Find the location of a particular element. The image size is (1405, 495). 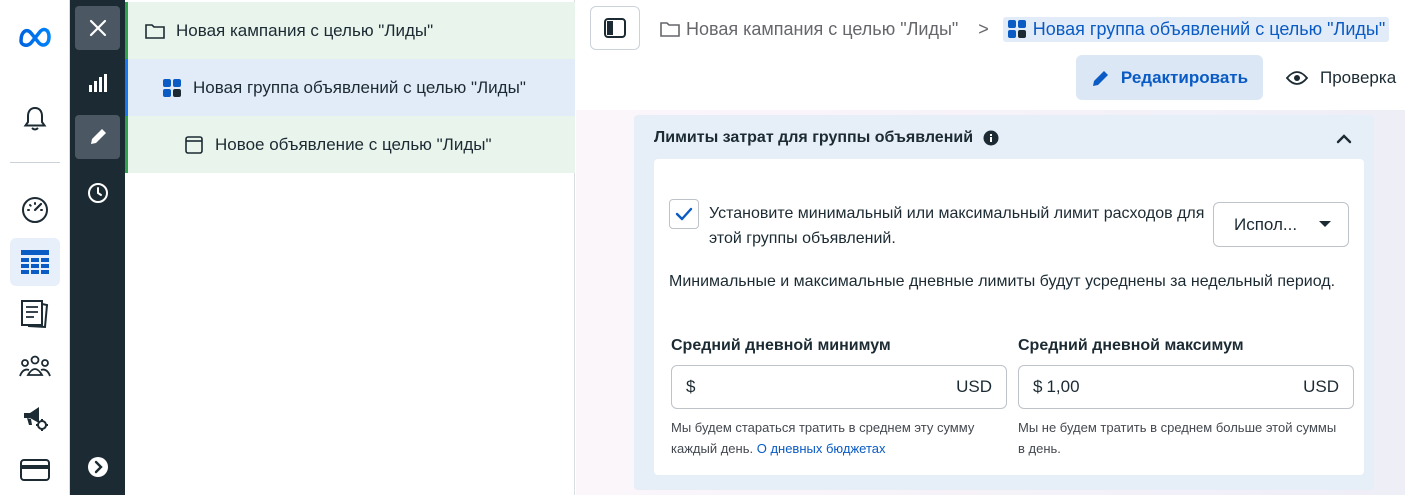

megaphone-gear-icon is located at coordinates (36, 419).